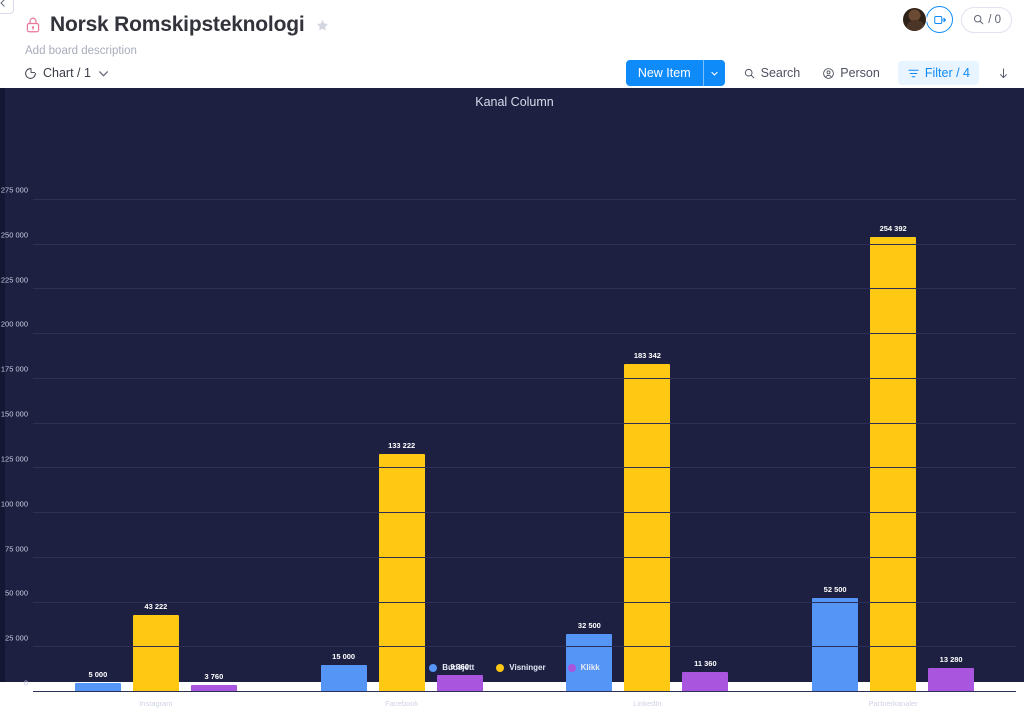 The image size is (1024, 708). I want to click on search-button: Search, so click(772, 73).